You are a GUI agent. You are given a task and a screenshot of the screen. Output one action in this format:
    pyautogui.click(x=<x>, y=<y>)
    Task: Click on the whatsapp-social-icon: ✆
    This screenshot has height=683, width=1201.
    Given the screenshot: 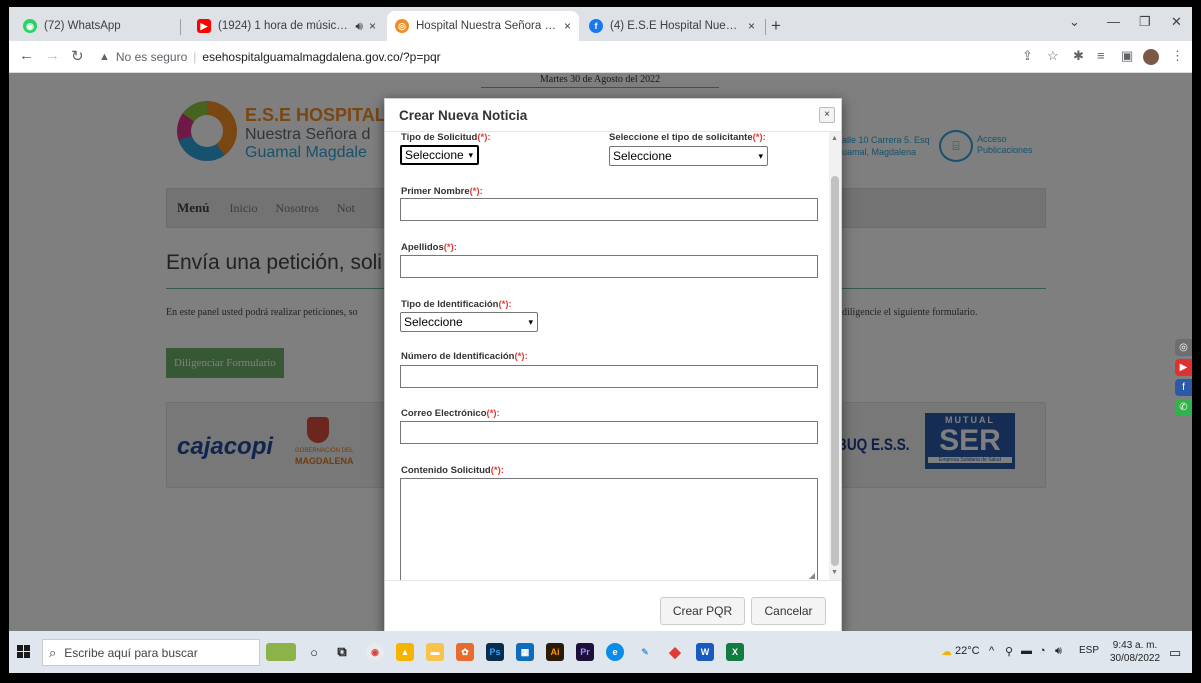 What is the action you would take?
    pyautogui.click(x=1183, y=407)
    